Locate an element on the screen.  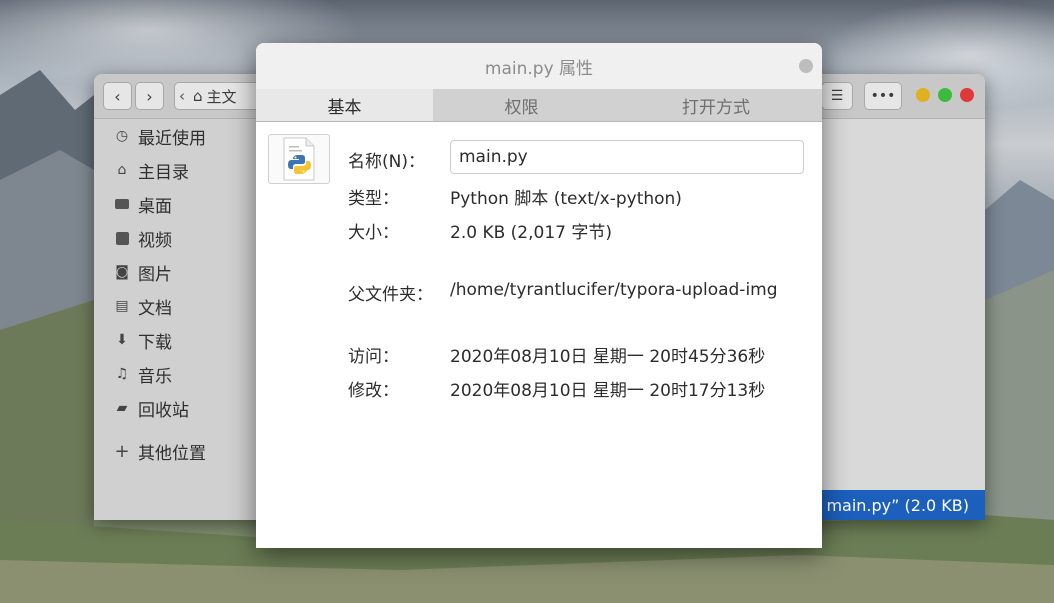
list-view-button: ☰ is located at coordinates (837, 96).